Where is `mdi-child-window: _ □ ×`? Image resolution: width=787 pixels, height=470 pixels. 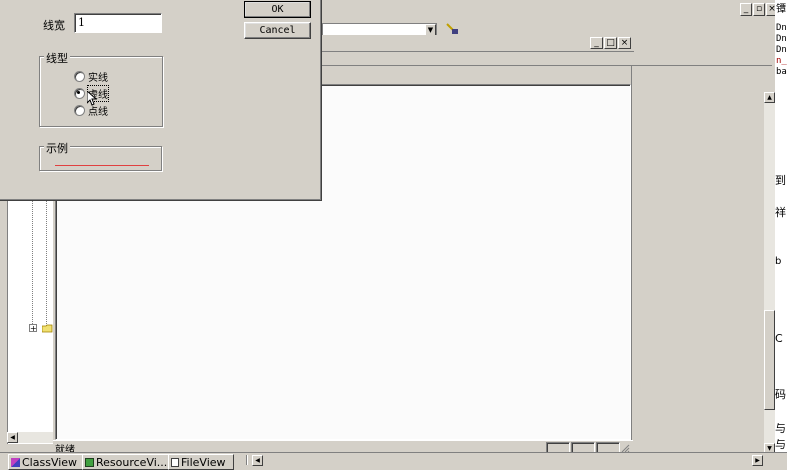
mdi-child-window: _ □ × is located at coordinates (478, 43).